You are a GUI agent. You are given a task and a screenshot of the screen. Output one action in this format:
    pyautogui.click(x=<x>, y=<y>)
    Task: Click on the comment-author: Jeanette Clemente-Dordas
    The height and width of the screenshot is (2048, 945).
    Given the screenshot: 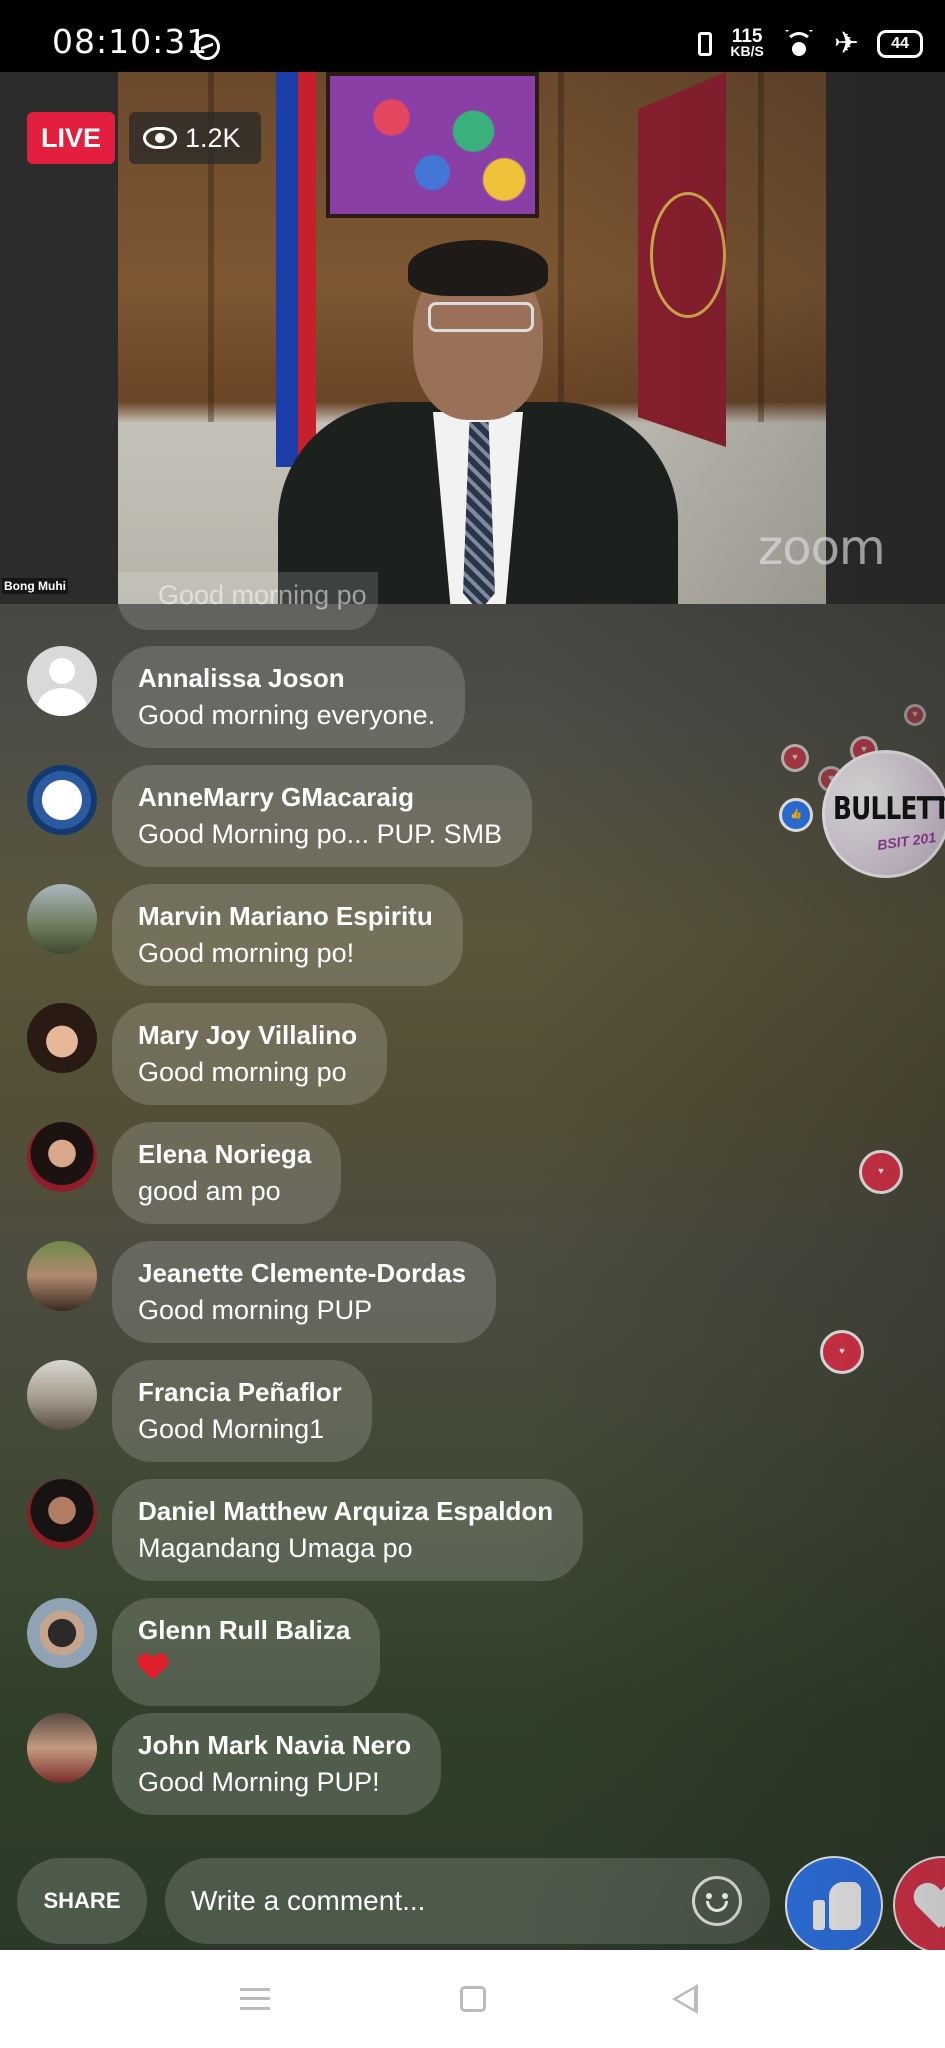 What is the action you would take?
    pyautogui.click(x=302, y=1273)
    